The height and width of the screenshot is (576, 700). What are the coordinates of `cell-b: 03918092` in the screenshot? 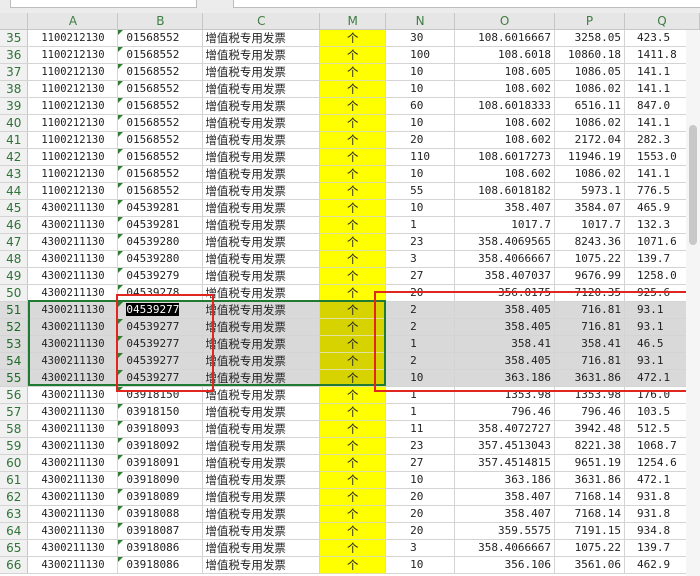 It's located at (160, 446).